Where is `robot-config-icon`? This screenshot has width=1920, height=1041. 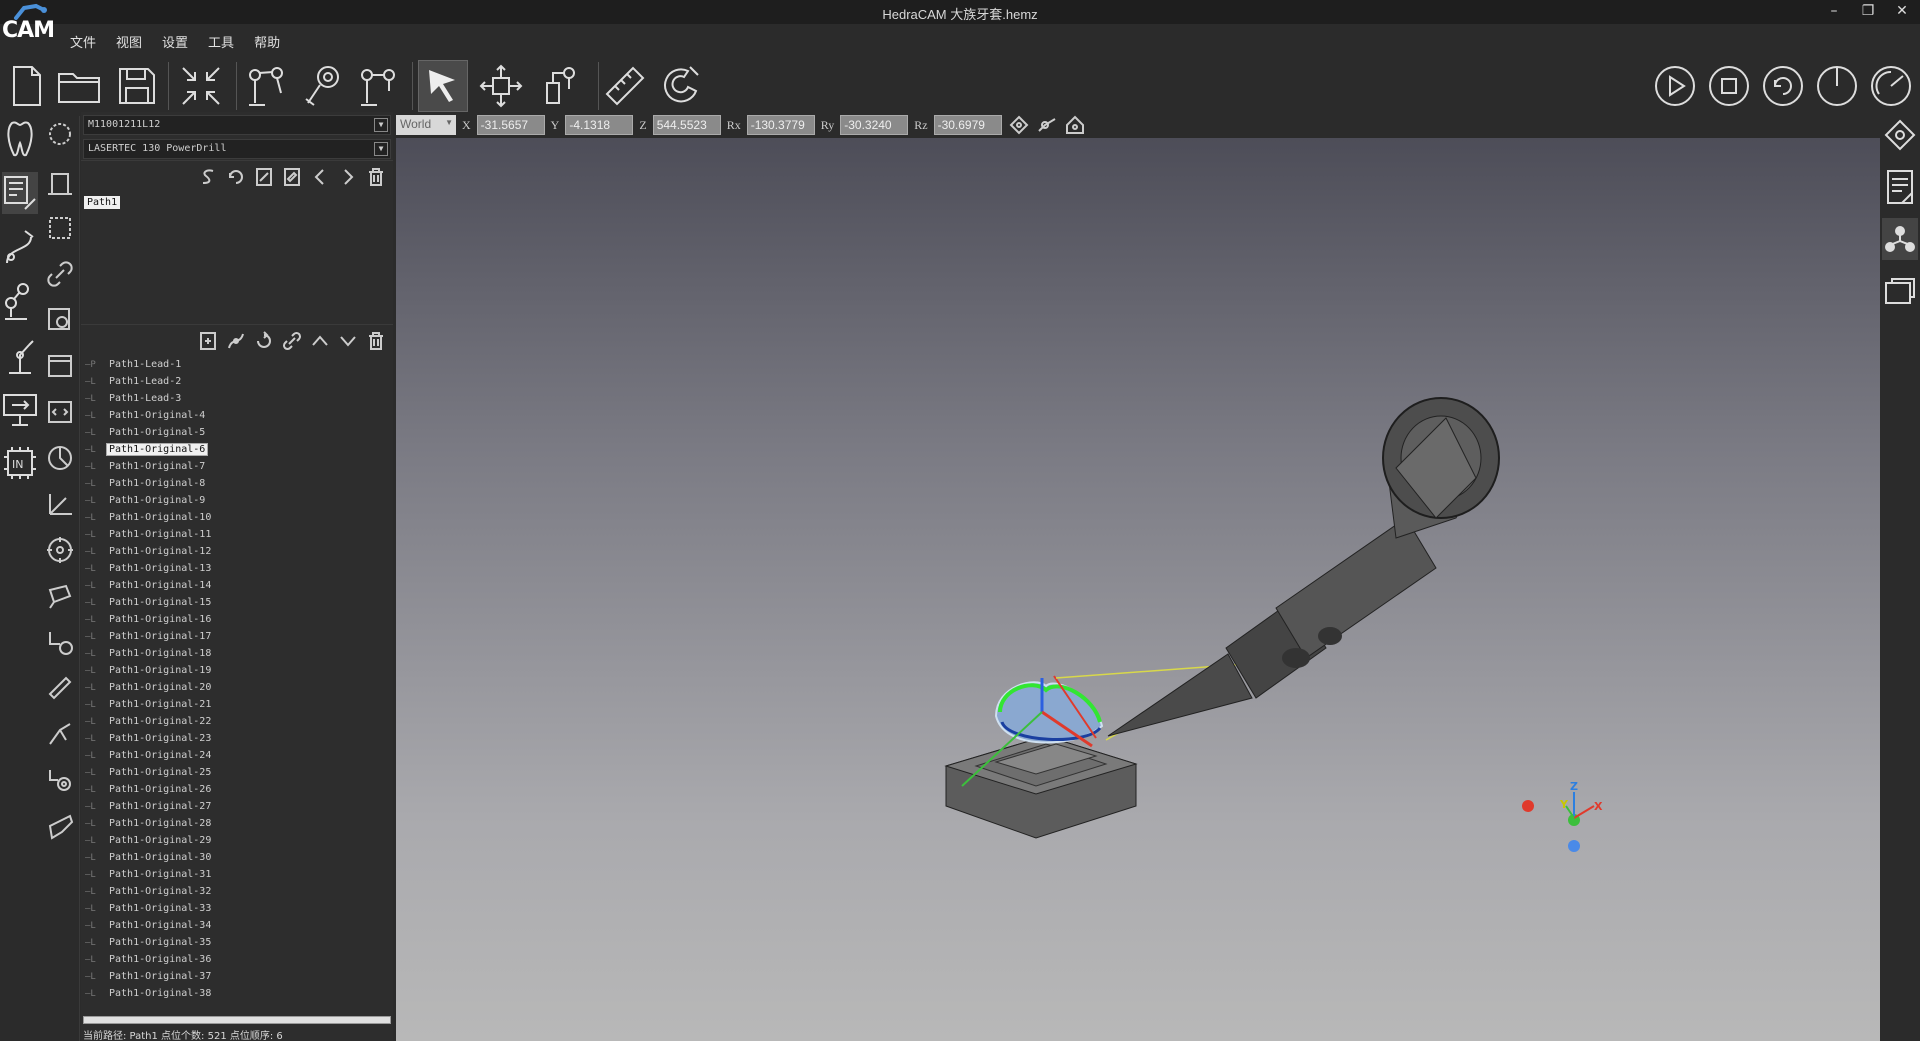
robot-config-icon is located at coordinates (379, 86).